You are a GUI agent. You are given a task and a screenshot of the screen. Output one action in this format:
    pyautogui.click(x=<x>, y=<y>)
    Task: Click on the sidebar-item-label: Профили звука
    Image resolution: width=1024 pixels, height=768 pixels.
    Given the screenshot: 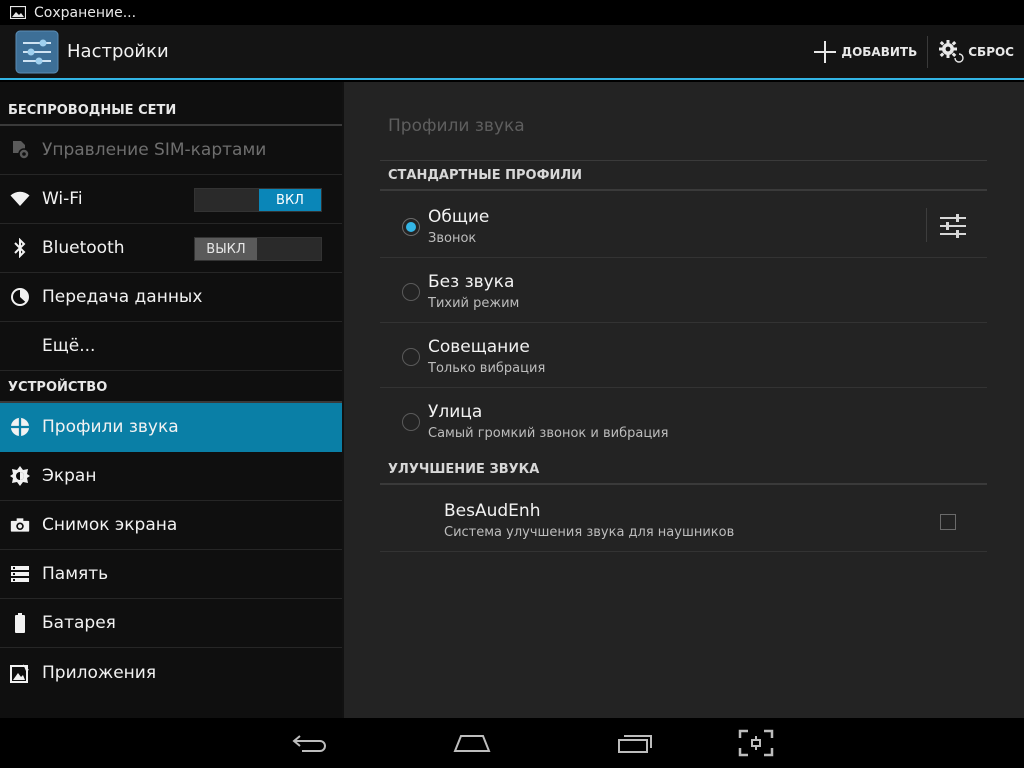 What is the action you would take?
    pyautogui.click(x=110, y=427)
    